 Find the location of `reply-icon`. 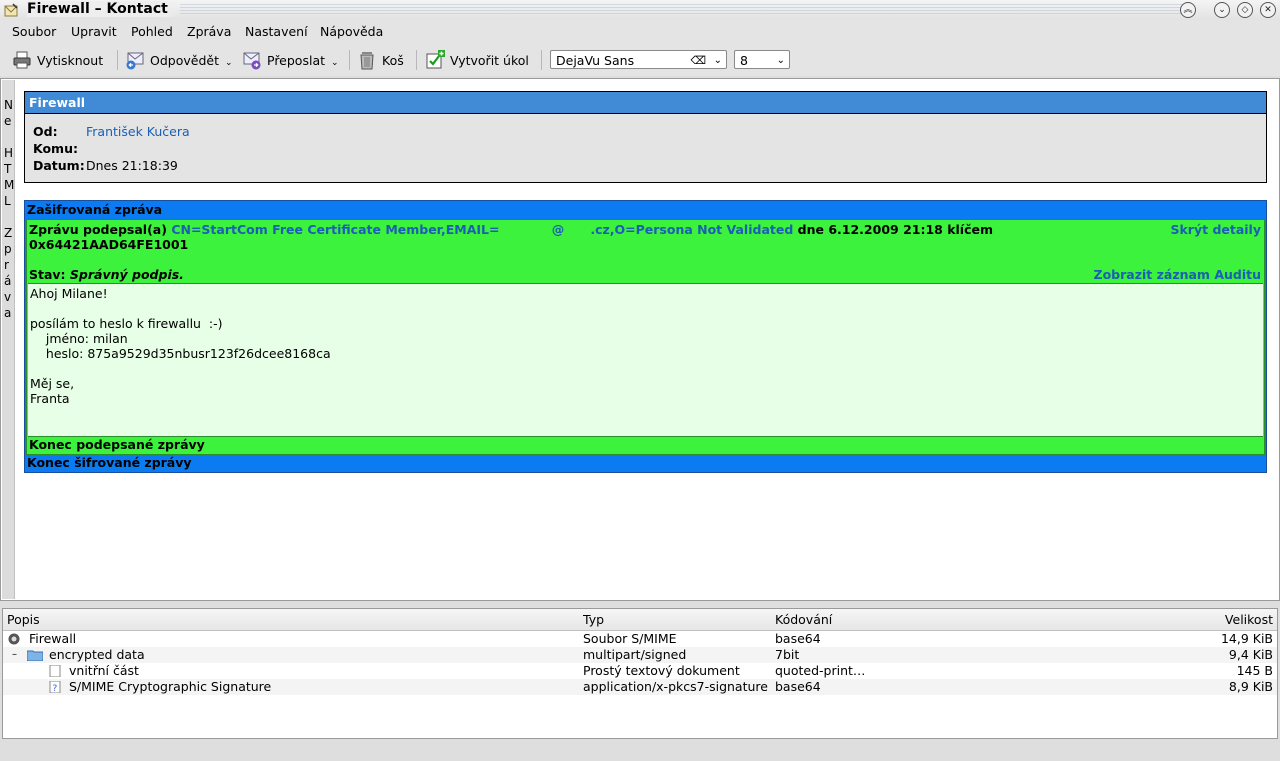

reply-icon is located at coordinates (135, 61).